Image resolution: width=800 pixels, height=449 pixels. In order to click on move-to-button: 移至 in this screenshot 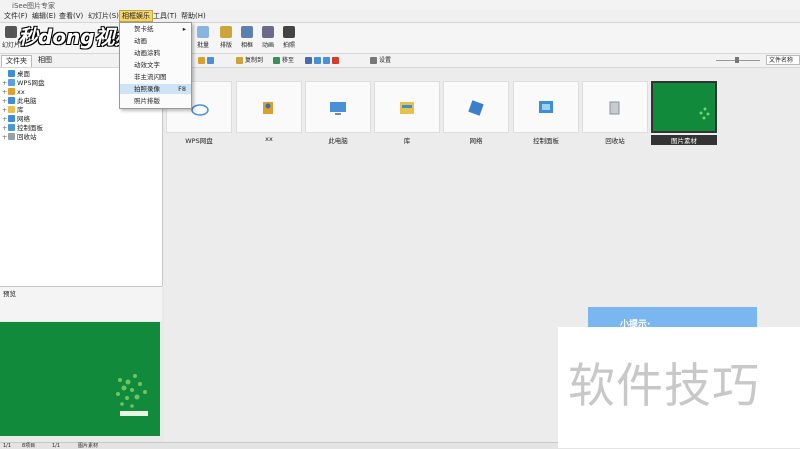, I will do `click(283, 60)`.